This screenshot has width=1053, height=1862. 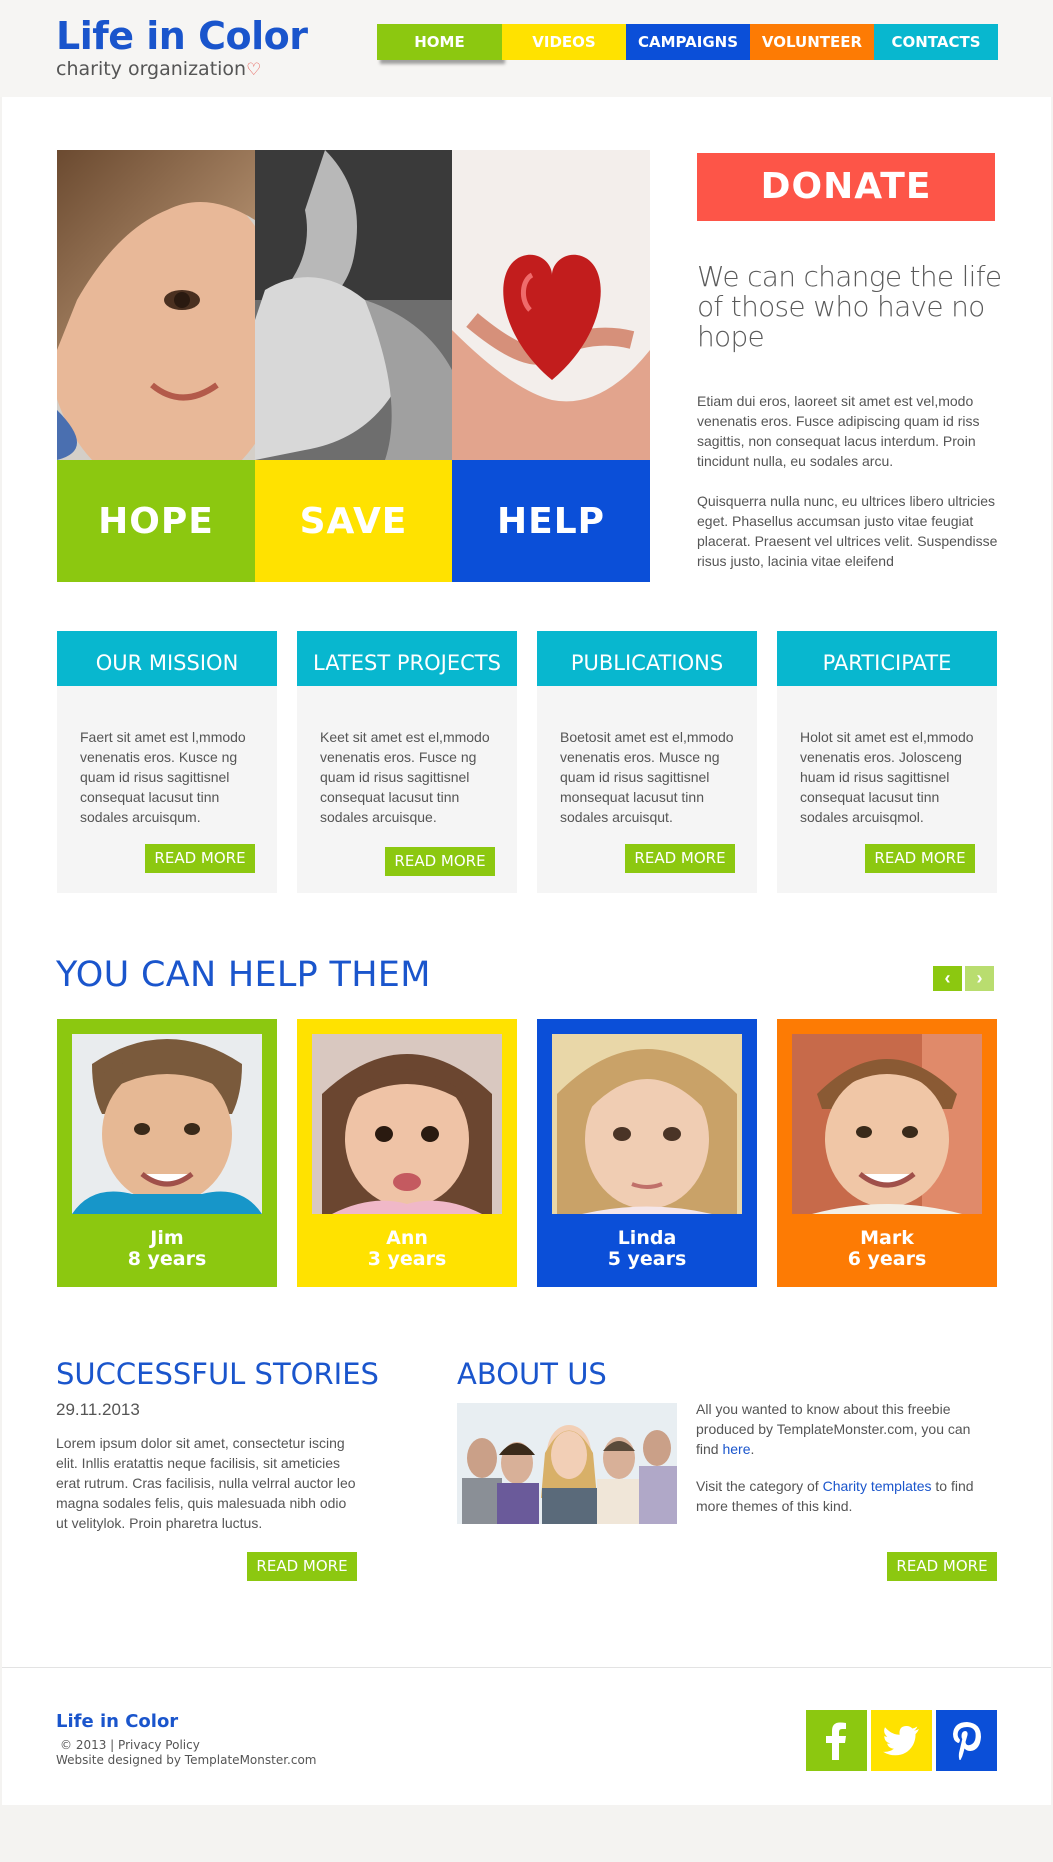 I want to click on stories-title: SUCCESSFUL STORIES, so click(x=217, y=1374).